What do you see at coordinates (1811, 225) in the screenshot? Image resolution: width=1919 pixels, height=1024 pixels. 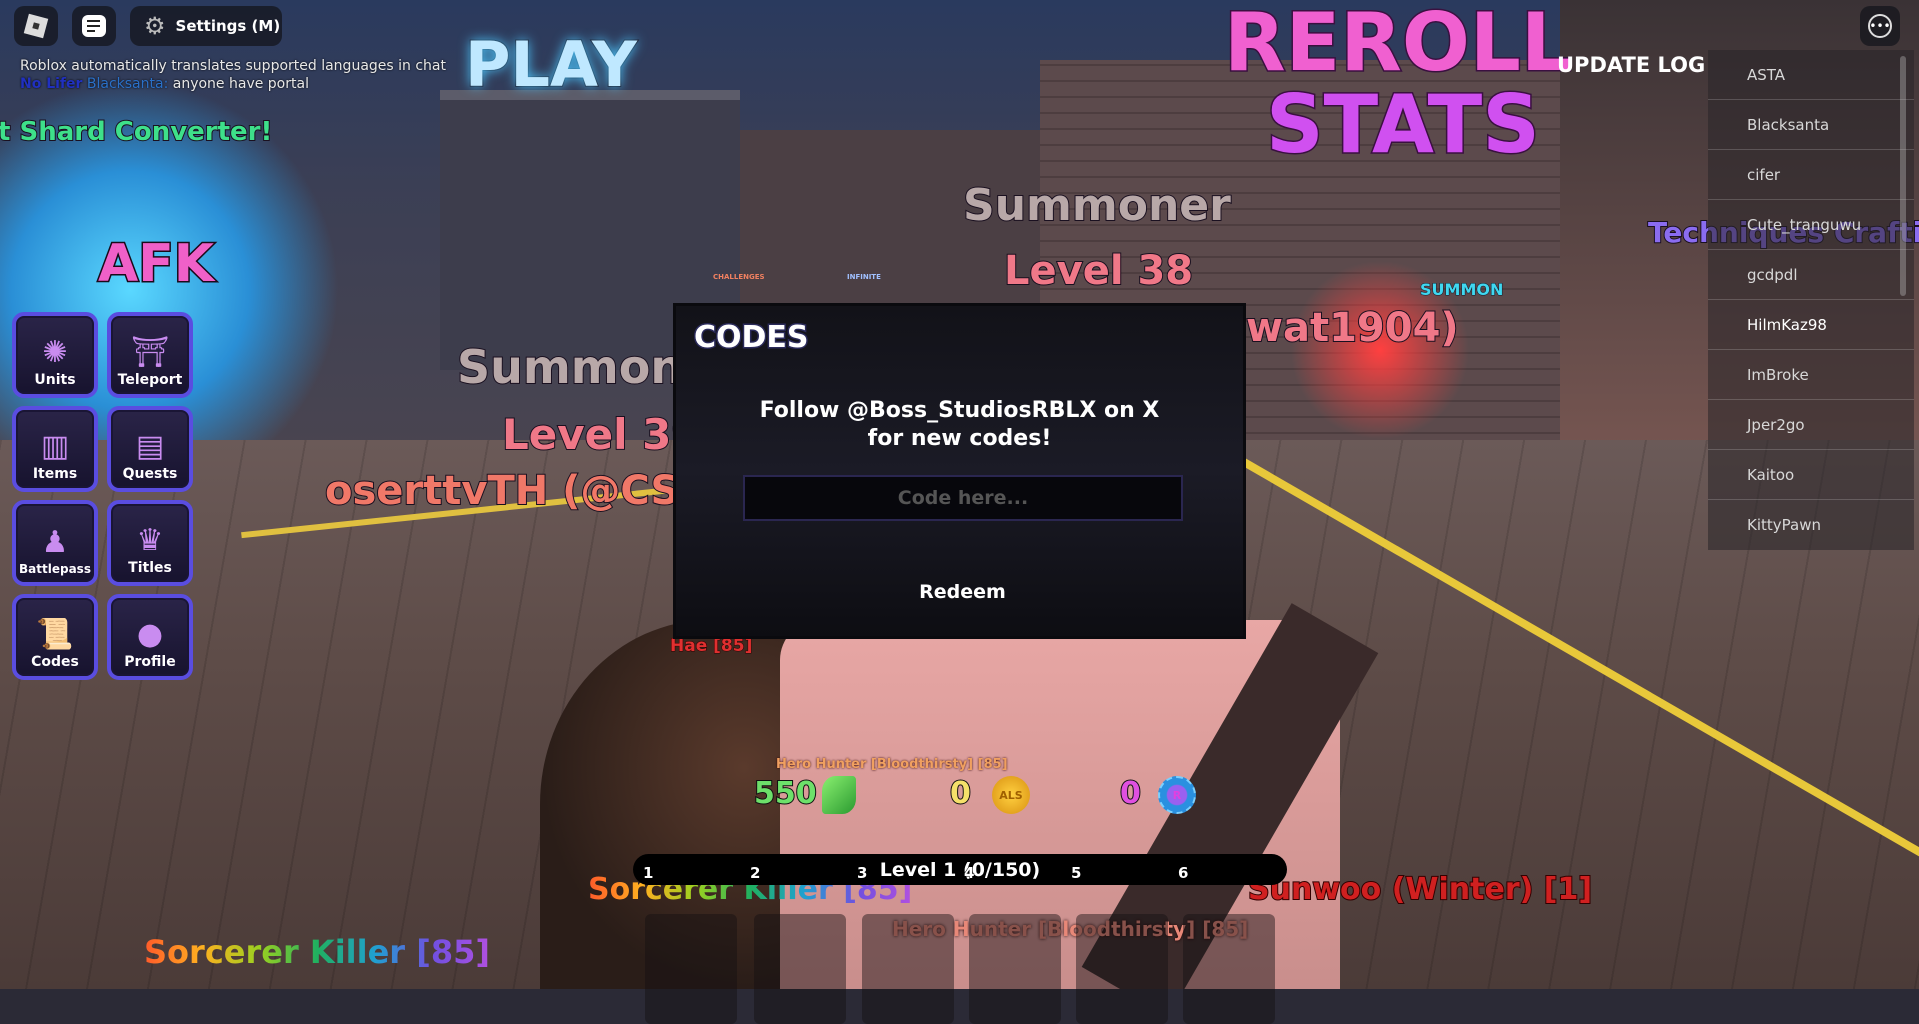 I see `player-row: Cute_tranguwu` at bounding box center [1811, 225].